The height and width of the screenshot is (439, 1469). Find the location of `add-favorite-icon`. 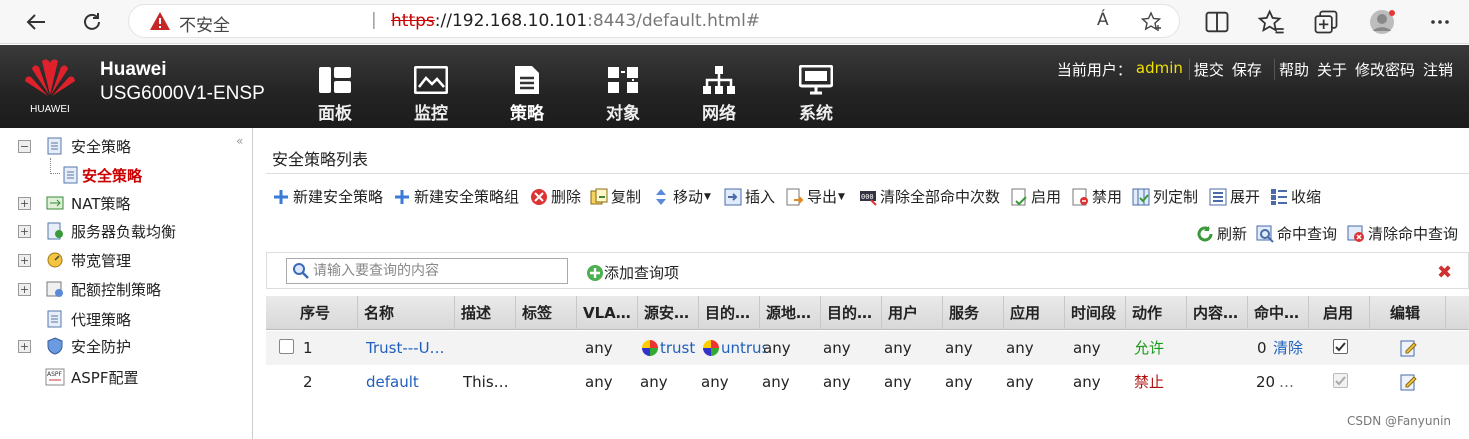

add-favorite-icon is located at coordinates (1152, 22).